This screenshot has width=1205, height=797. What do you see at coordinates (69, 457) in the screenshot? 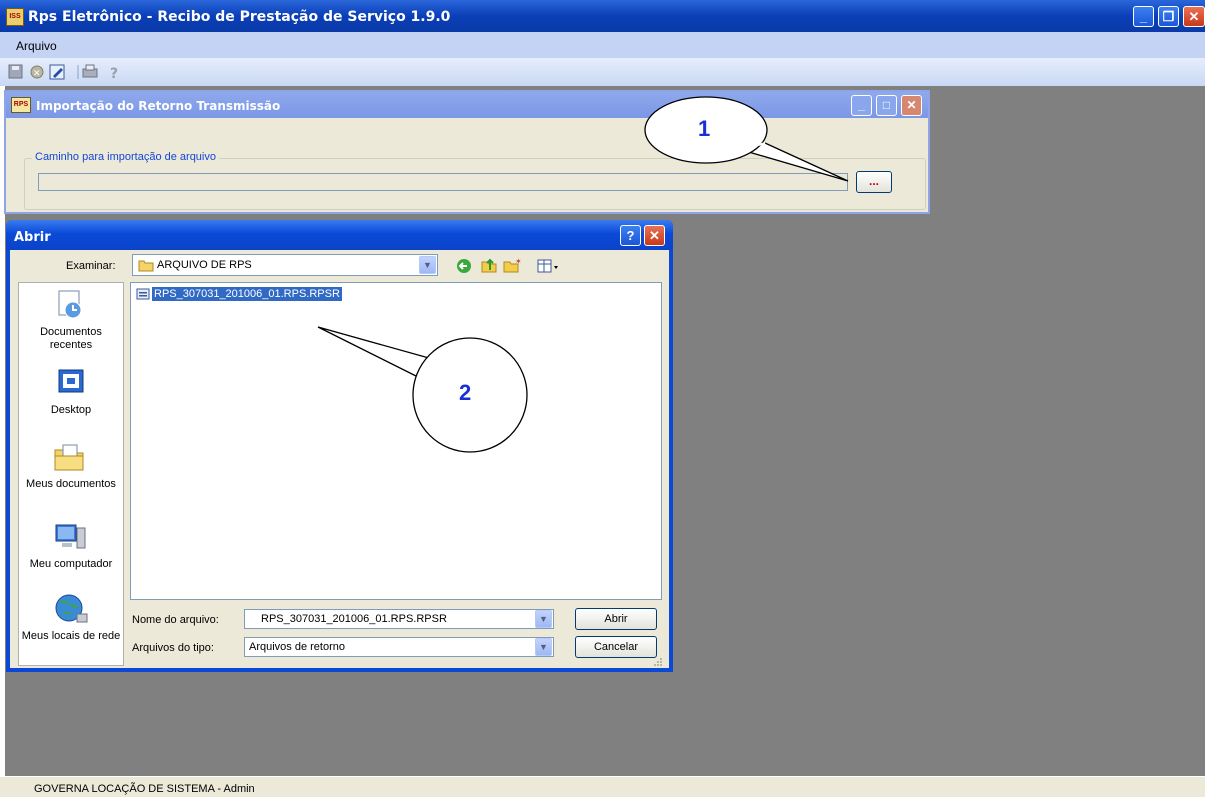
I see `my-documents-icon` at bounding box center [69, 457].